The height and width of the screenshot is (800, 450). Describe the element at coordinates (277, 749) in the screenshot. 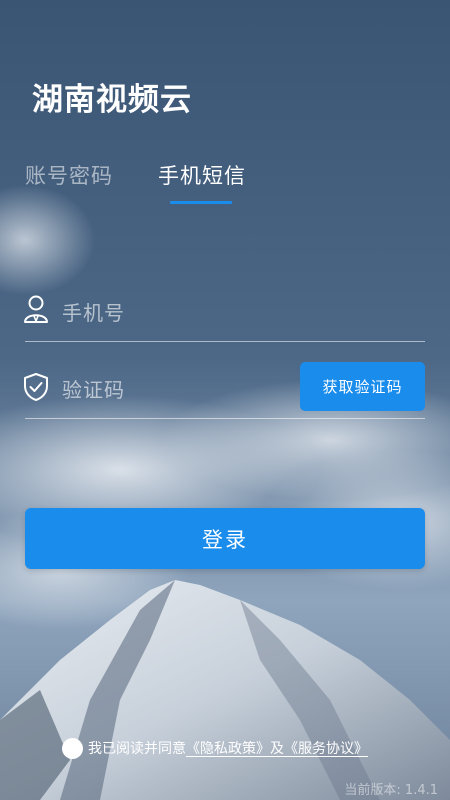

I see `agreement-conjunction: 及` at that location.